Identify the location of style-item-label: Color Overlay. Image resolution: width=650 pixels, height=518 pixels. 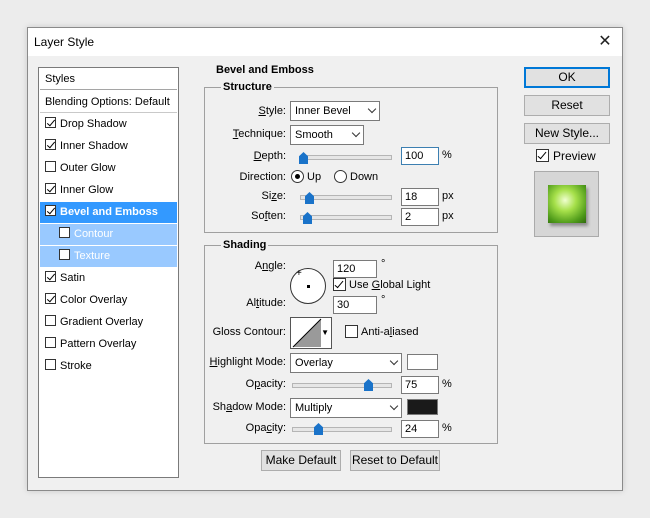
(94, 300).